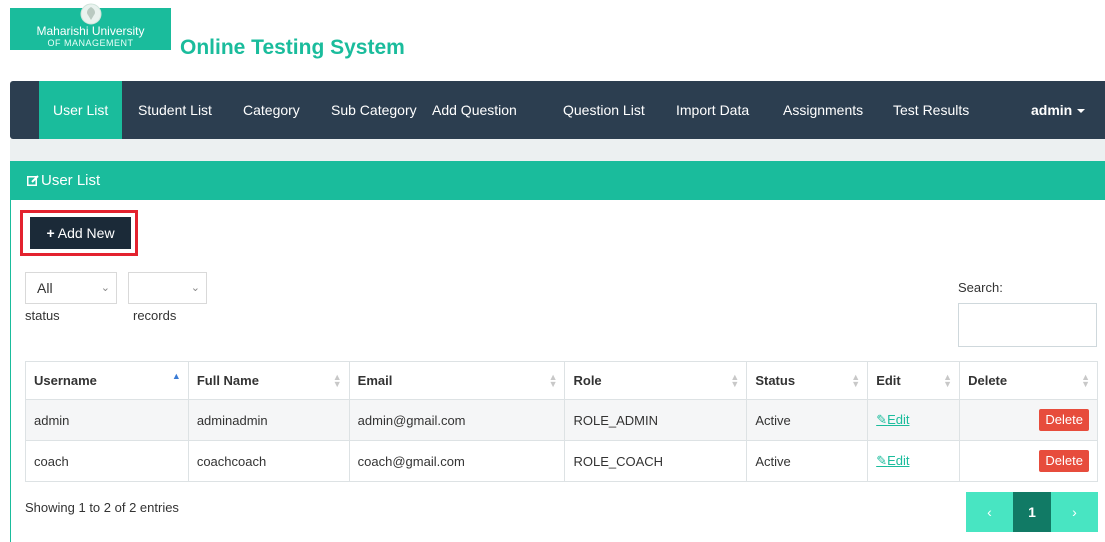 This screenshot has width=1105, height=542. Describe the element at coordinates (457, 461) in the screenshot. I see `cell-email: coach@gmail.com` at that location.